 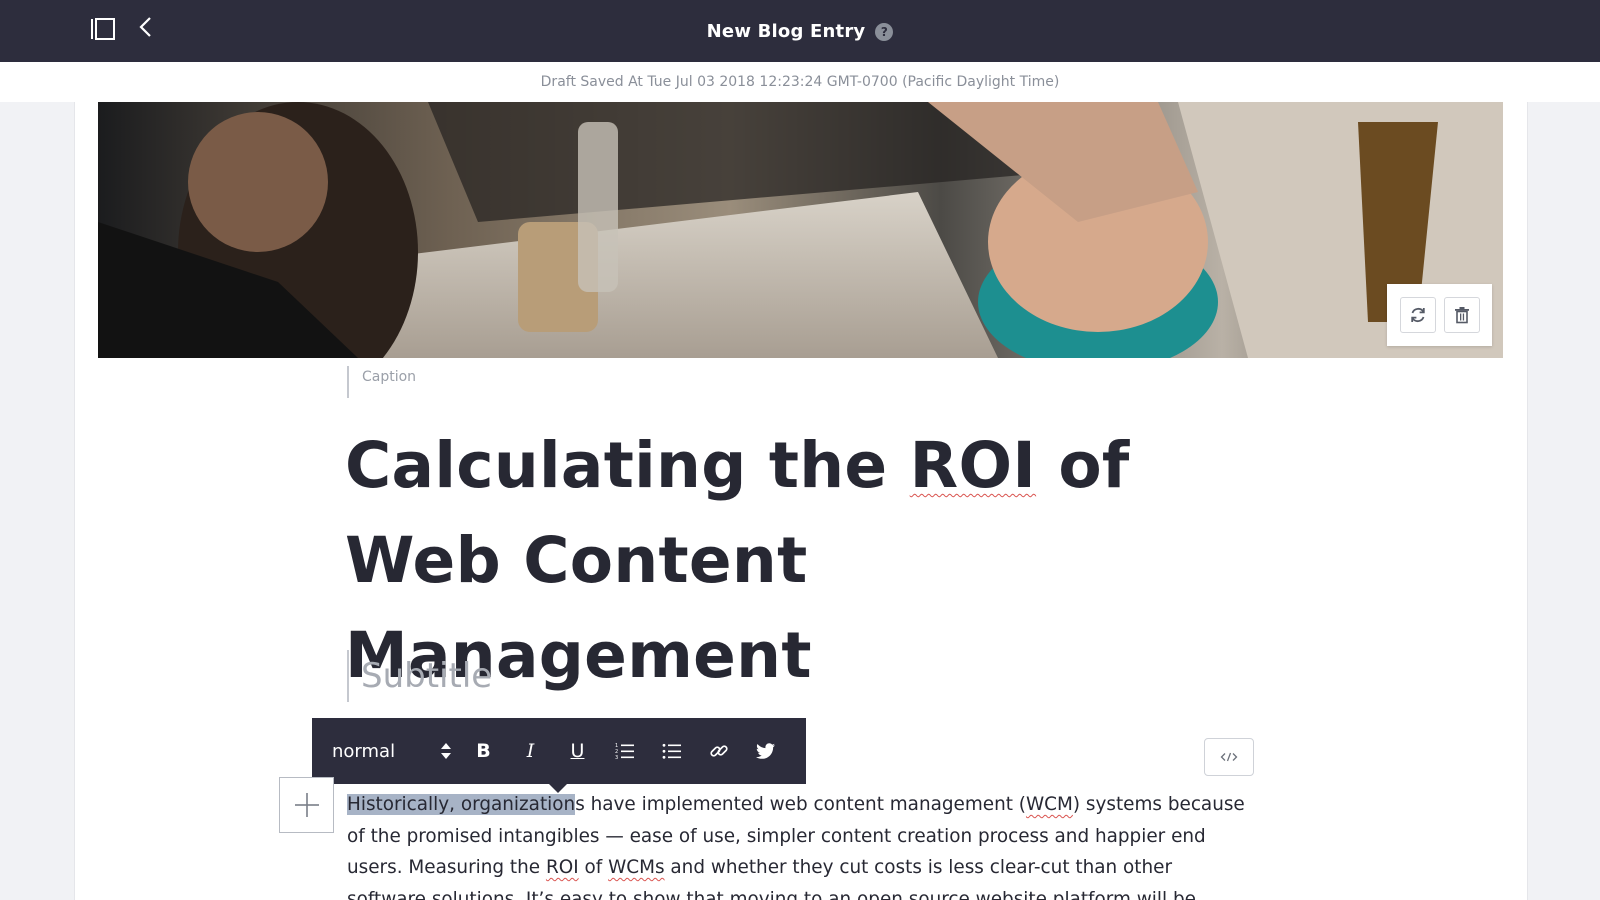 I want to click on body-roi: ROI, so click(x=562, y=867).